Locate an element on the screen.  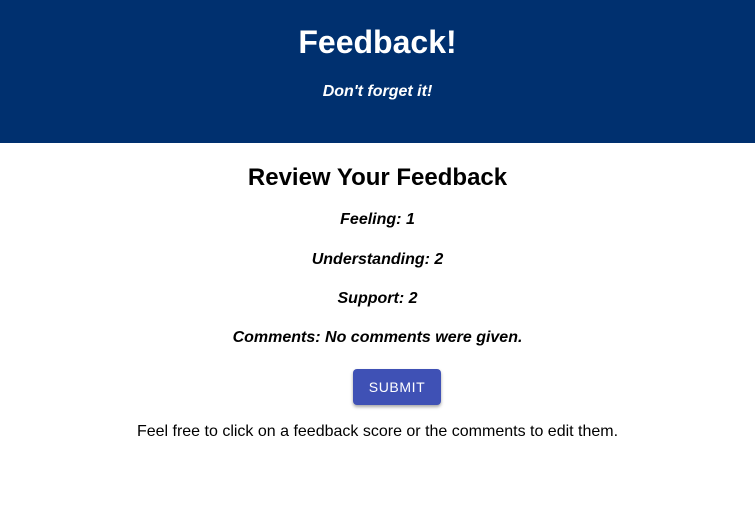
understanding-score: Understanding: 2 is located at coordinates (378, 260).